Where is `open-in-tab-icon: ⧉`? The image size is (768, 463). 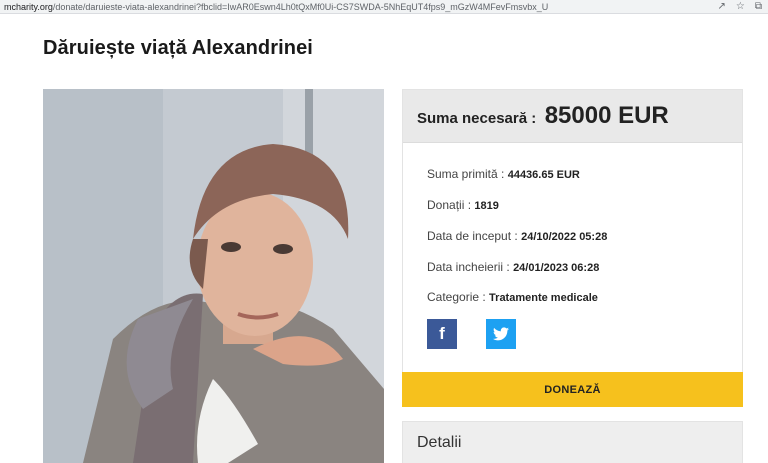
open-in-tab-icon: ⧉ is located at coordinates (758, 7).